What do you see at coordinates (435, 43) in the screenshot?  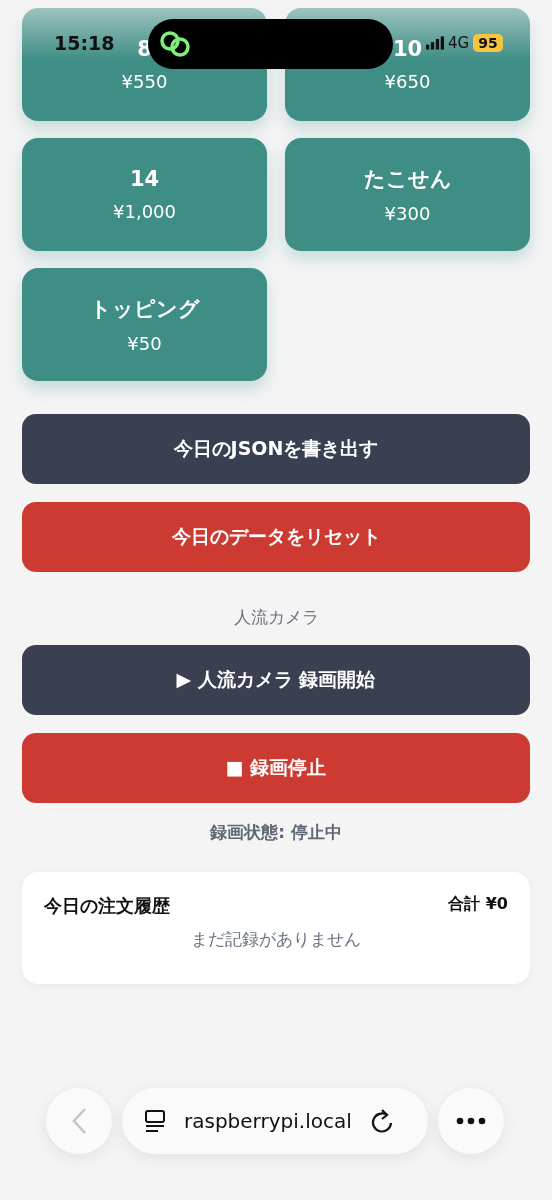 I see `signal-icon` at bounding box center [435, 43].